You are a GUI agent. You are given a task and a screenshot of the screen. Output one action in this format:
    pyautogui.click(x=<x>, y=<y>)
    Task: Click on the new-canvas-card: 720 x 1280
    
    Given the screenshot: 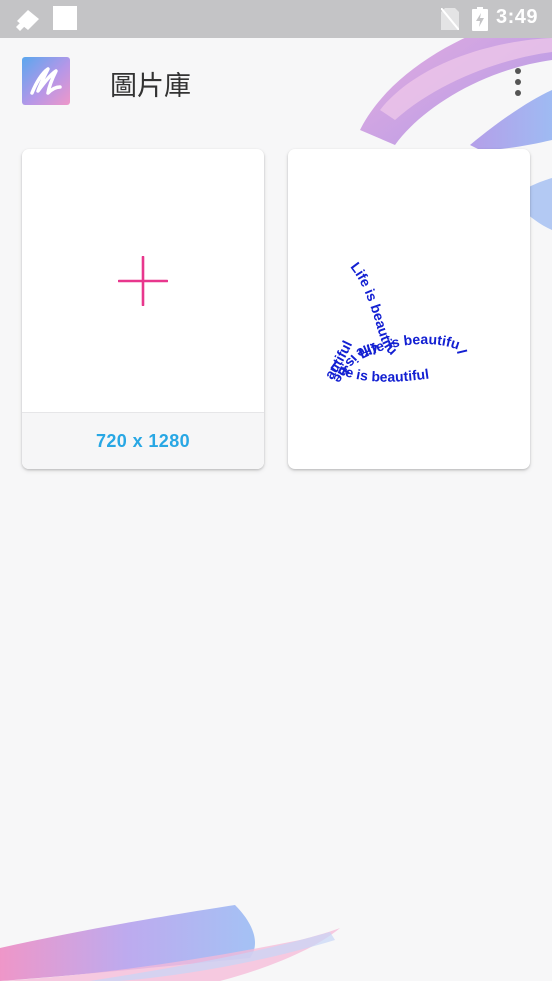 What is the action you would take?
    pyautogui.click(x=143, y=309)
    